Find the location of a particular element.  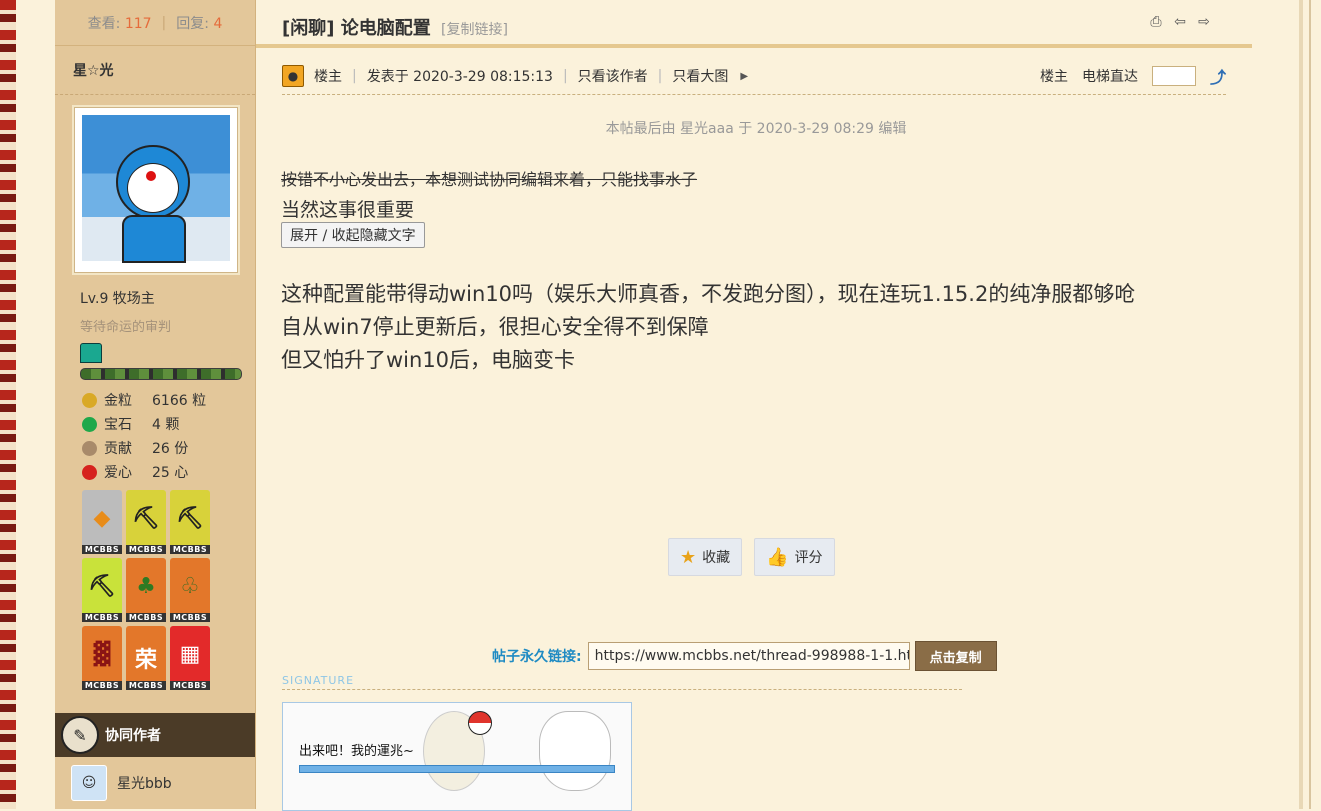

stat-label: 宝石 is located at coordinates (118, 425).